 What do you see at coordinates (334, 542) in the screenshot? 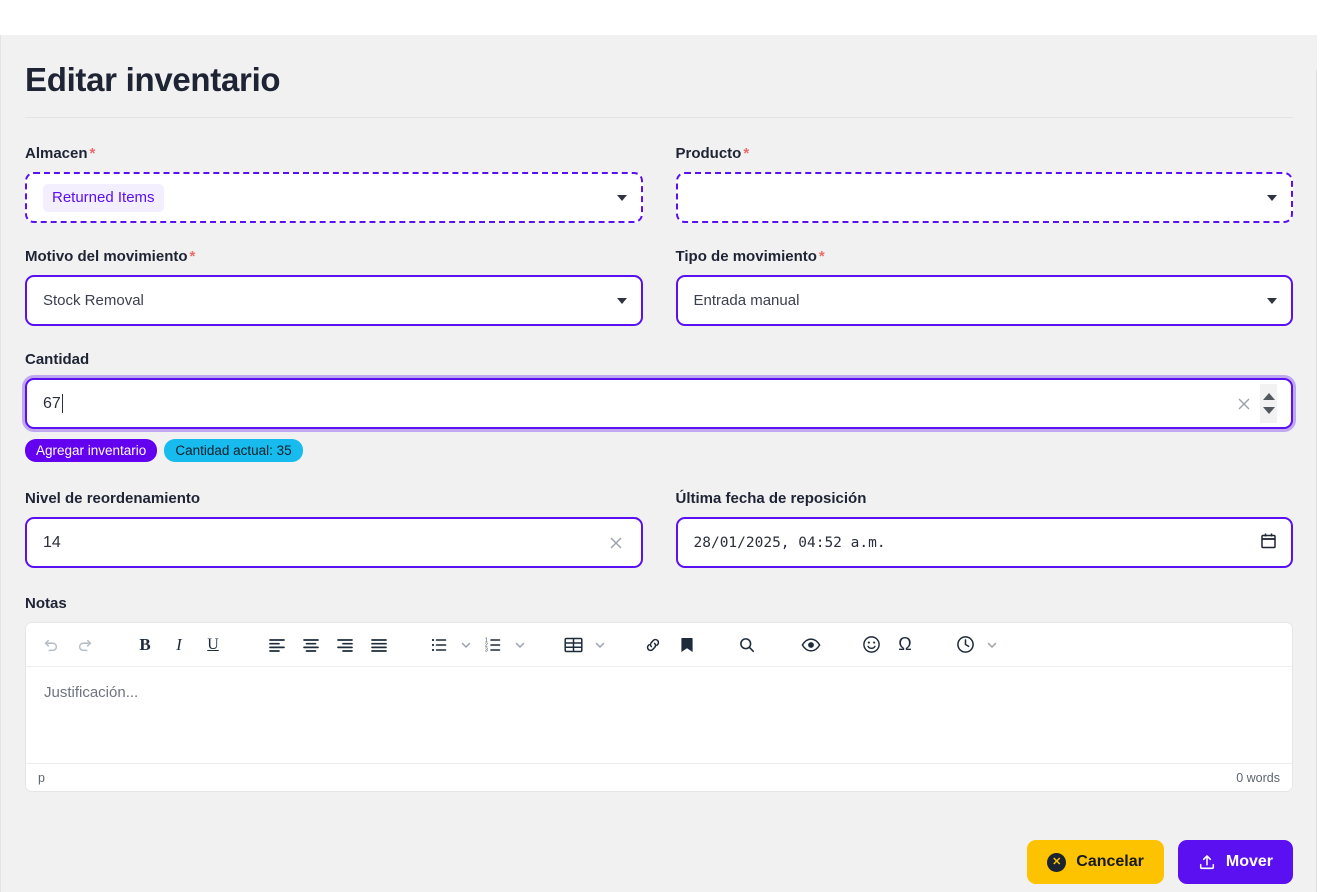
I see `input-nivel-reordenamiento: 14` at bounding box center [334, 542].